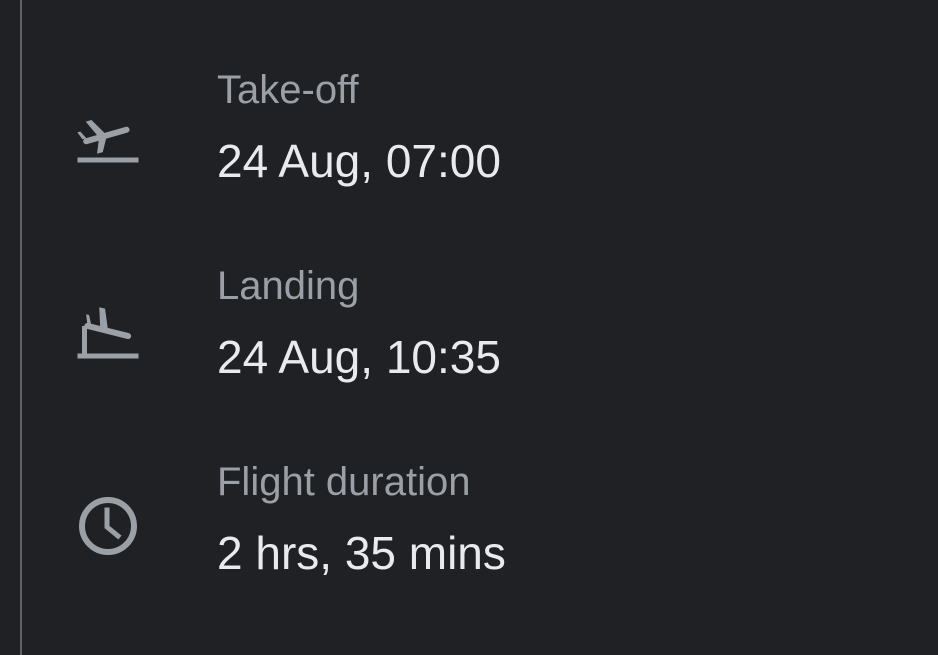 Image resolution: width=938 pixels, height=655 pixels. What do you see at coordinates (288, 90) in the screenshot?
I see `takeoff-label: Take-off` at bounding box center [288, 90].